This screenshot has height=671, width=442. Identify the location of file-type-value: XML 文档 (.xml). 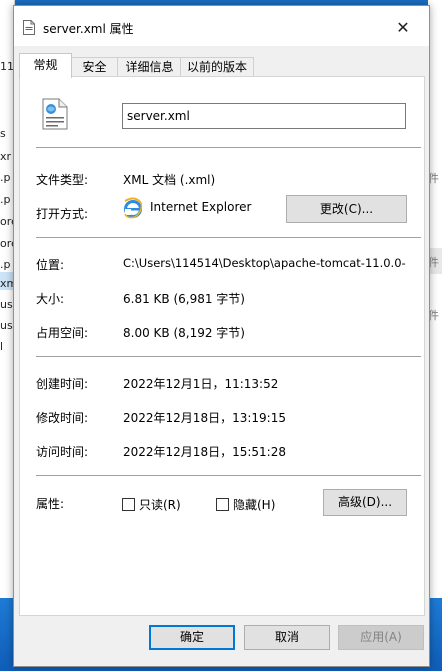
(169, 180).